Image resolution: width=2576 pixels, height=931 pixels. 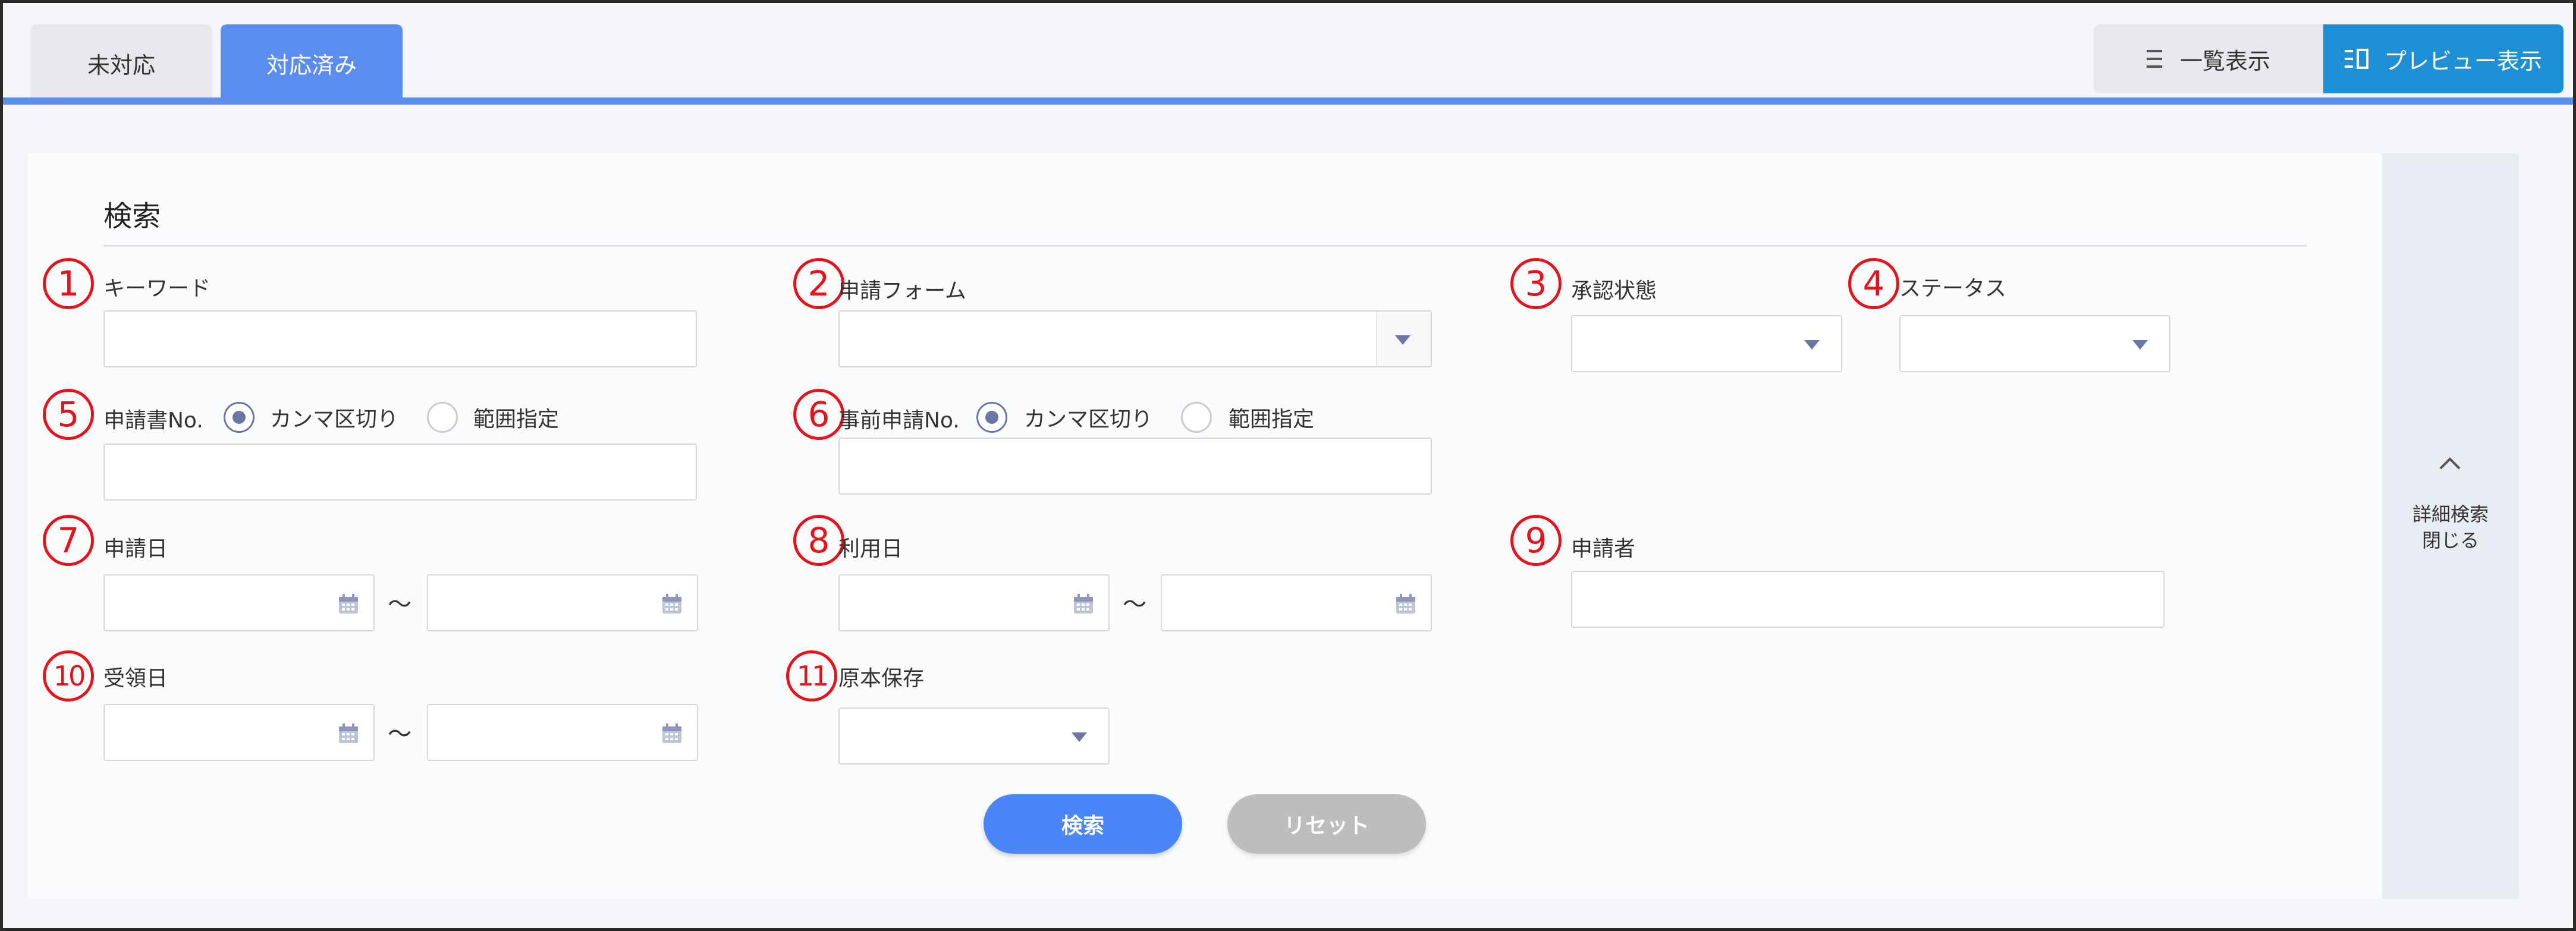 What do you see at coordinates (818, 414) in the screenshot?
I see `annotation-number: 6` at bounding box center [818, 414].